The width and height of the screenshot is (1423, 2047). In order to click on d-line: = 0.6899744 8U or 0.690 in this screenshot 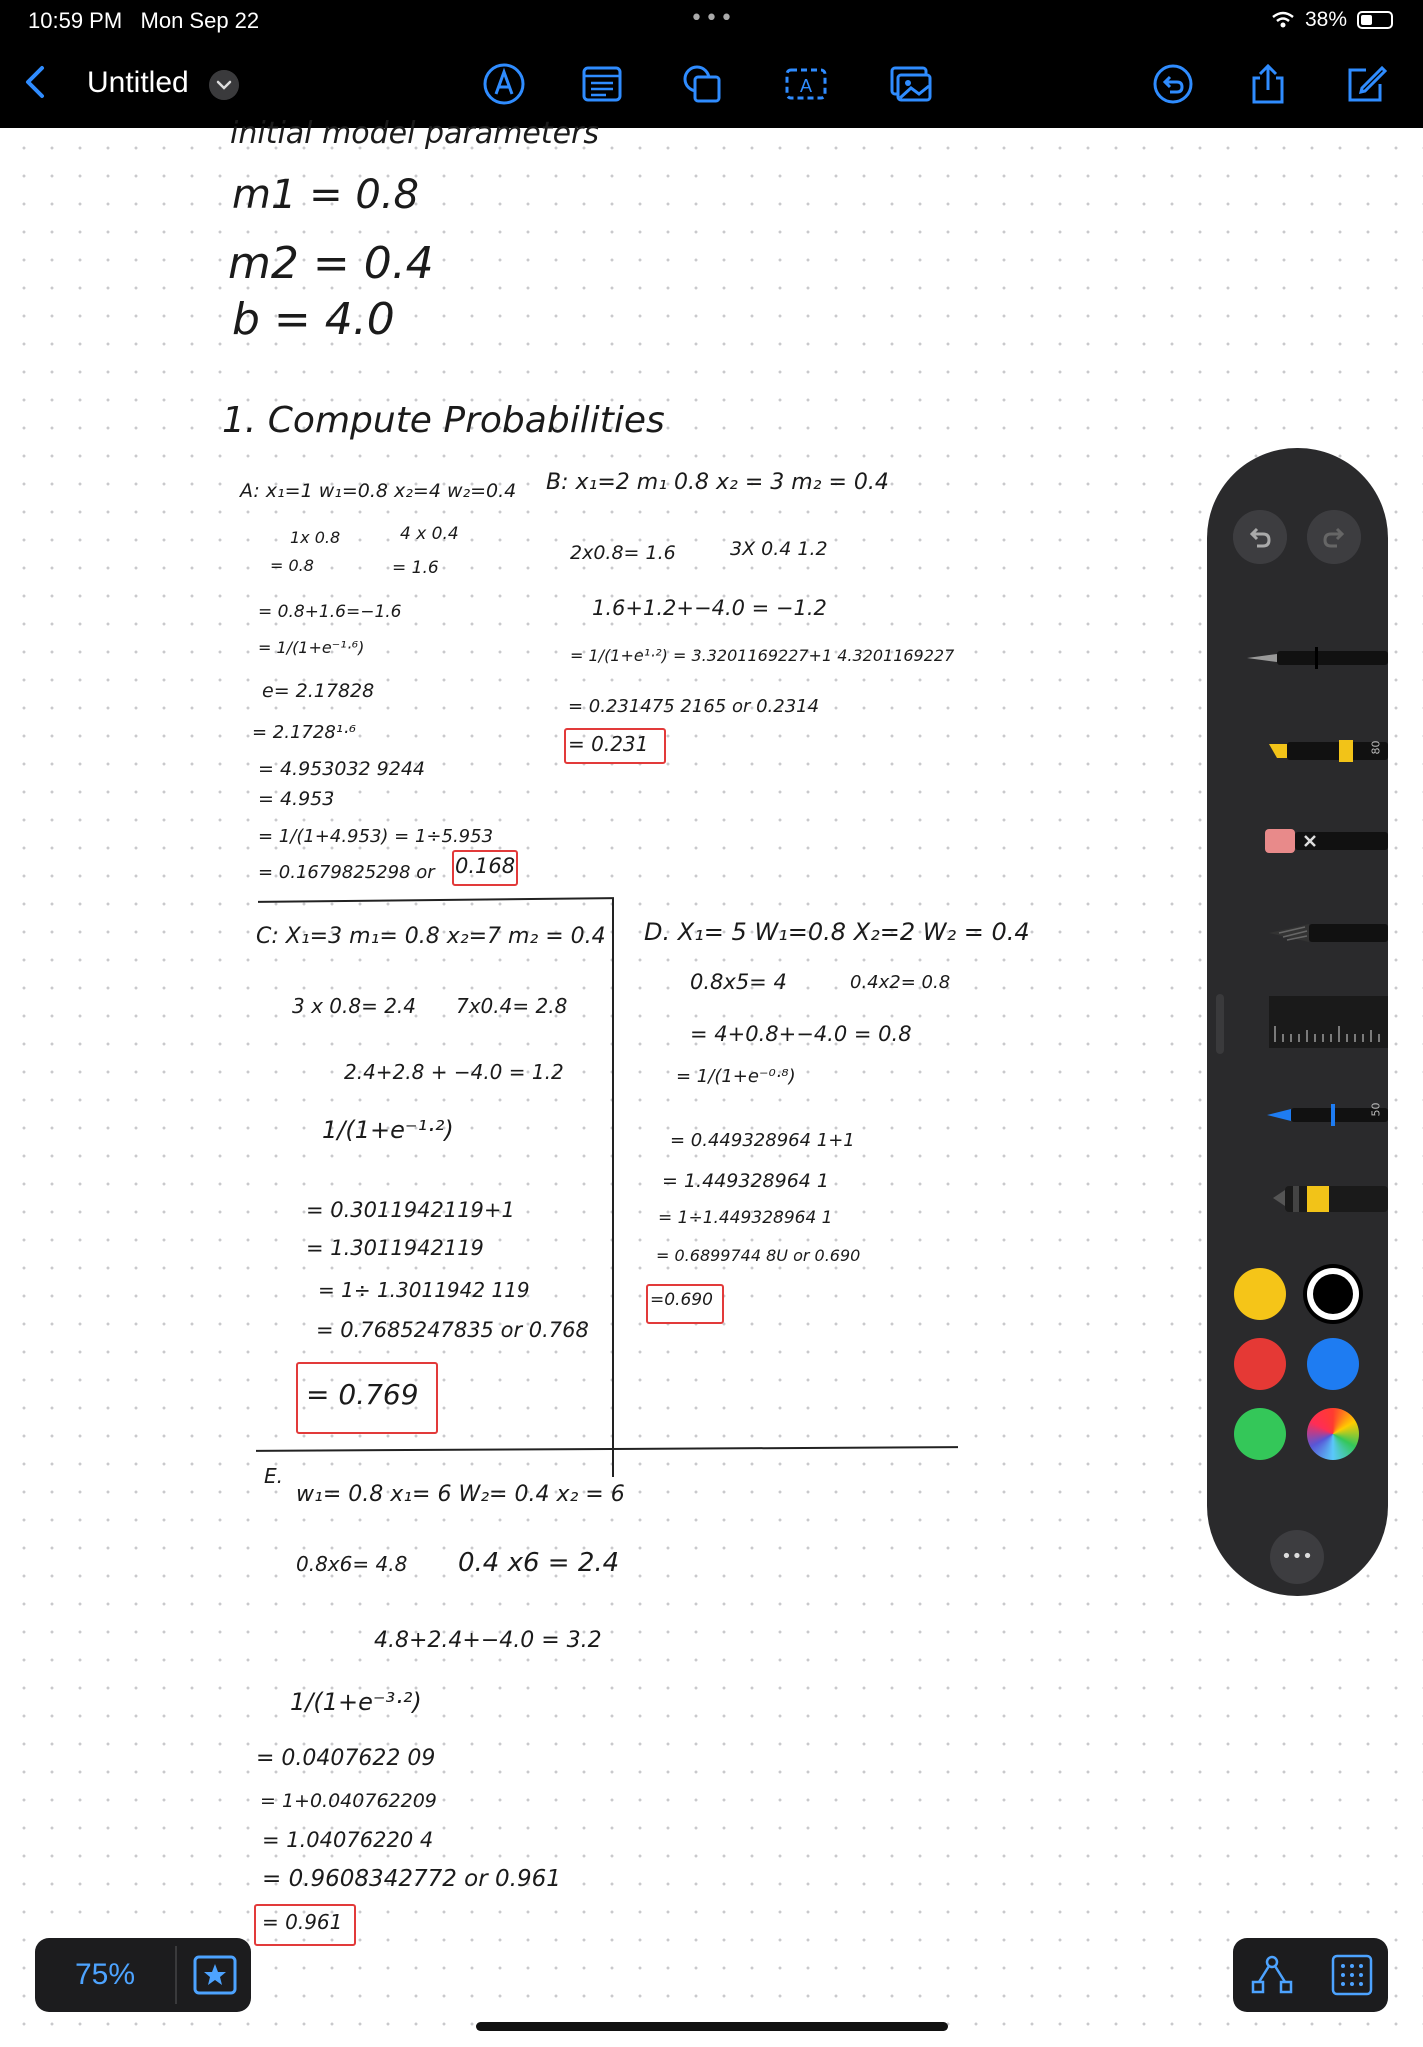, I will do `click(758, 1255)`.